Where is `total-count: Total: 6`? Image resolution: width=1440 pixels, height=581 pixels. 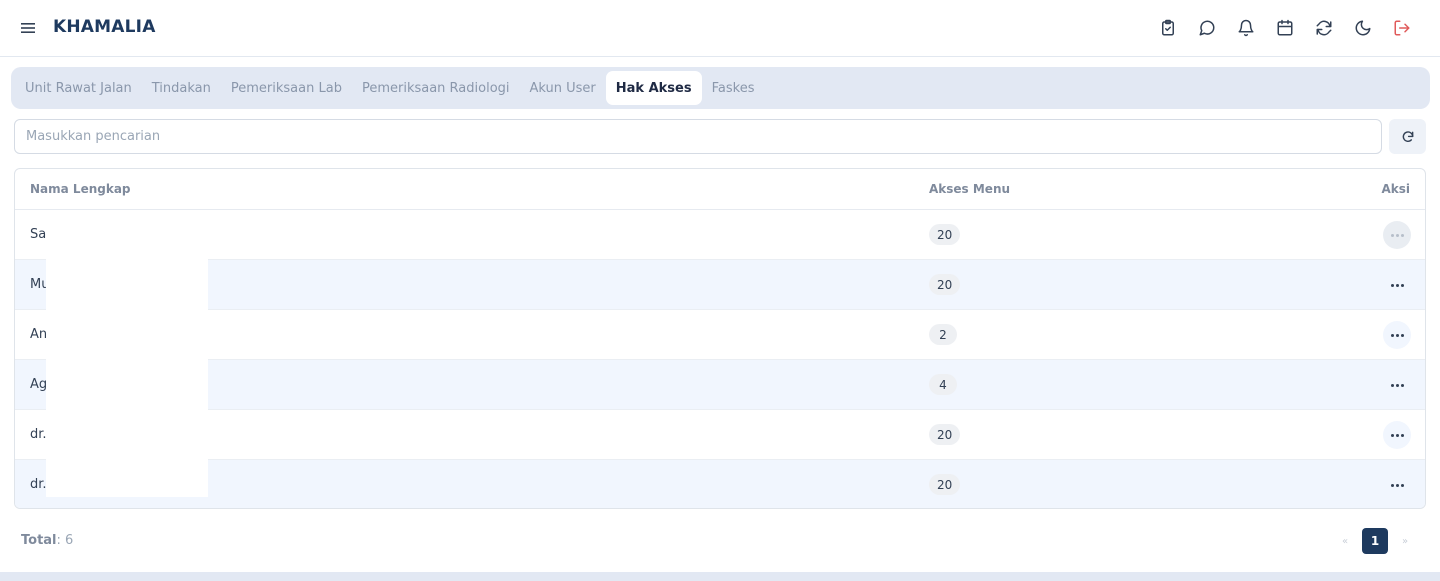
total-count: Total: 6 is located at coordinates (47, 540).